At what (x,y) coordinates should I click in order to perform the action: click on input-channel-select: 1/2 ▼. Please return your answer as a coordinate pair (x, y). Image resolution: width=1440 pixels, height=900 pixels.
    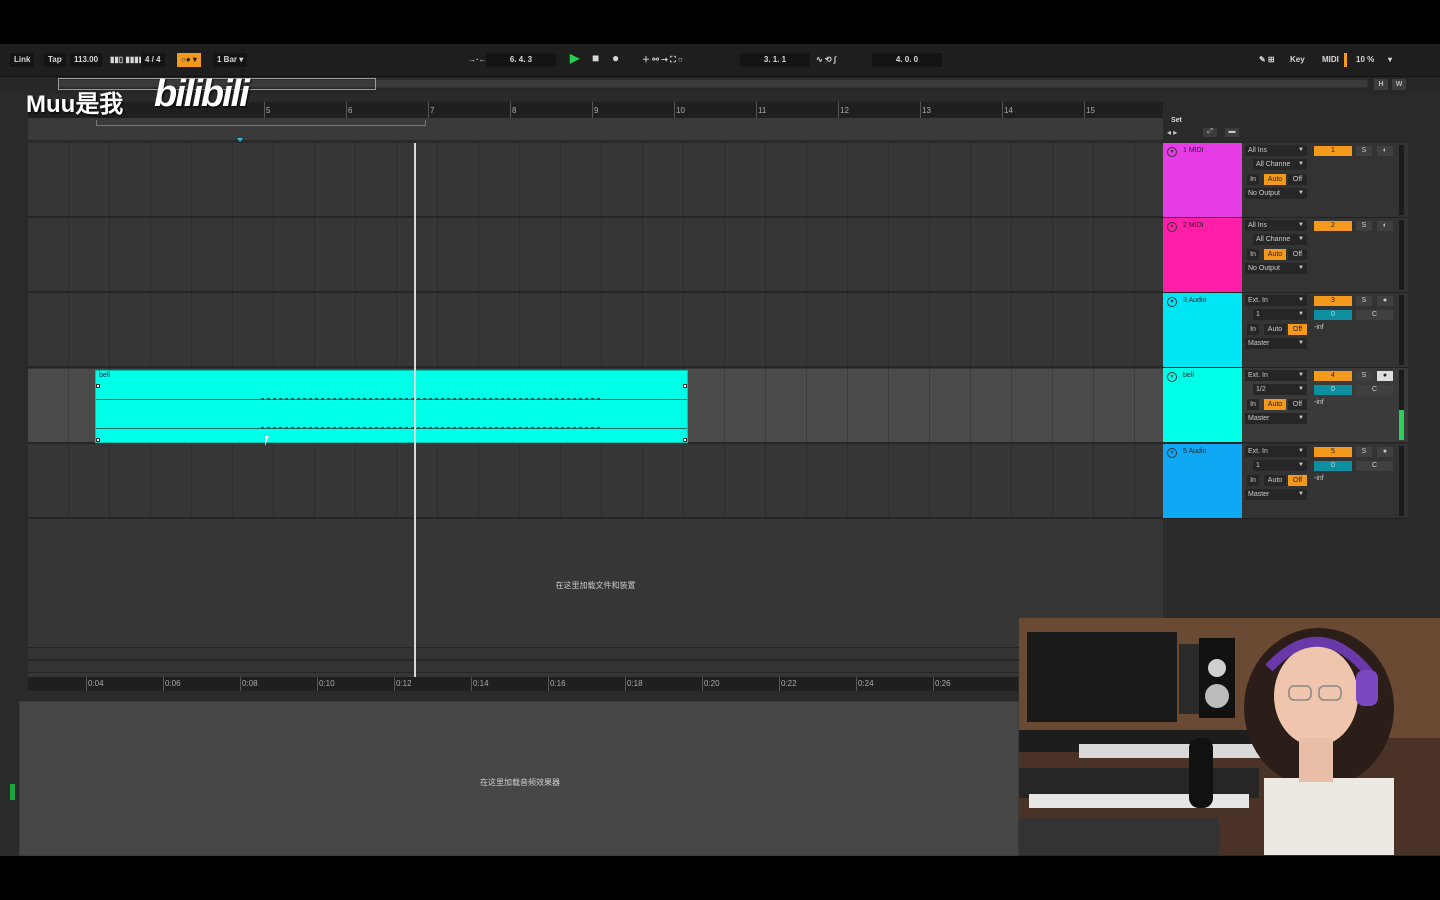
    Looking at the image, I should click on (1280, 389).